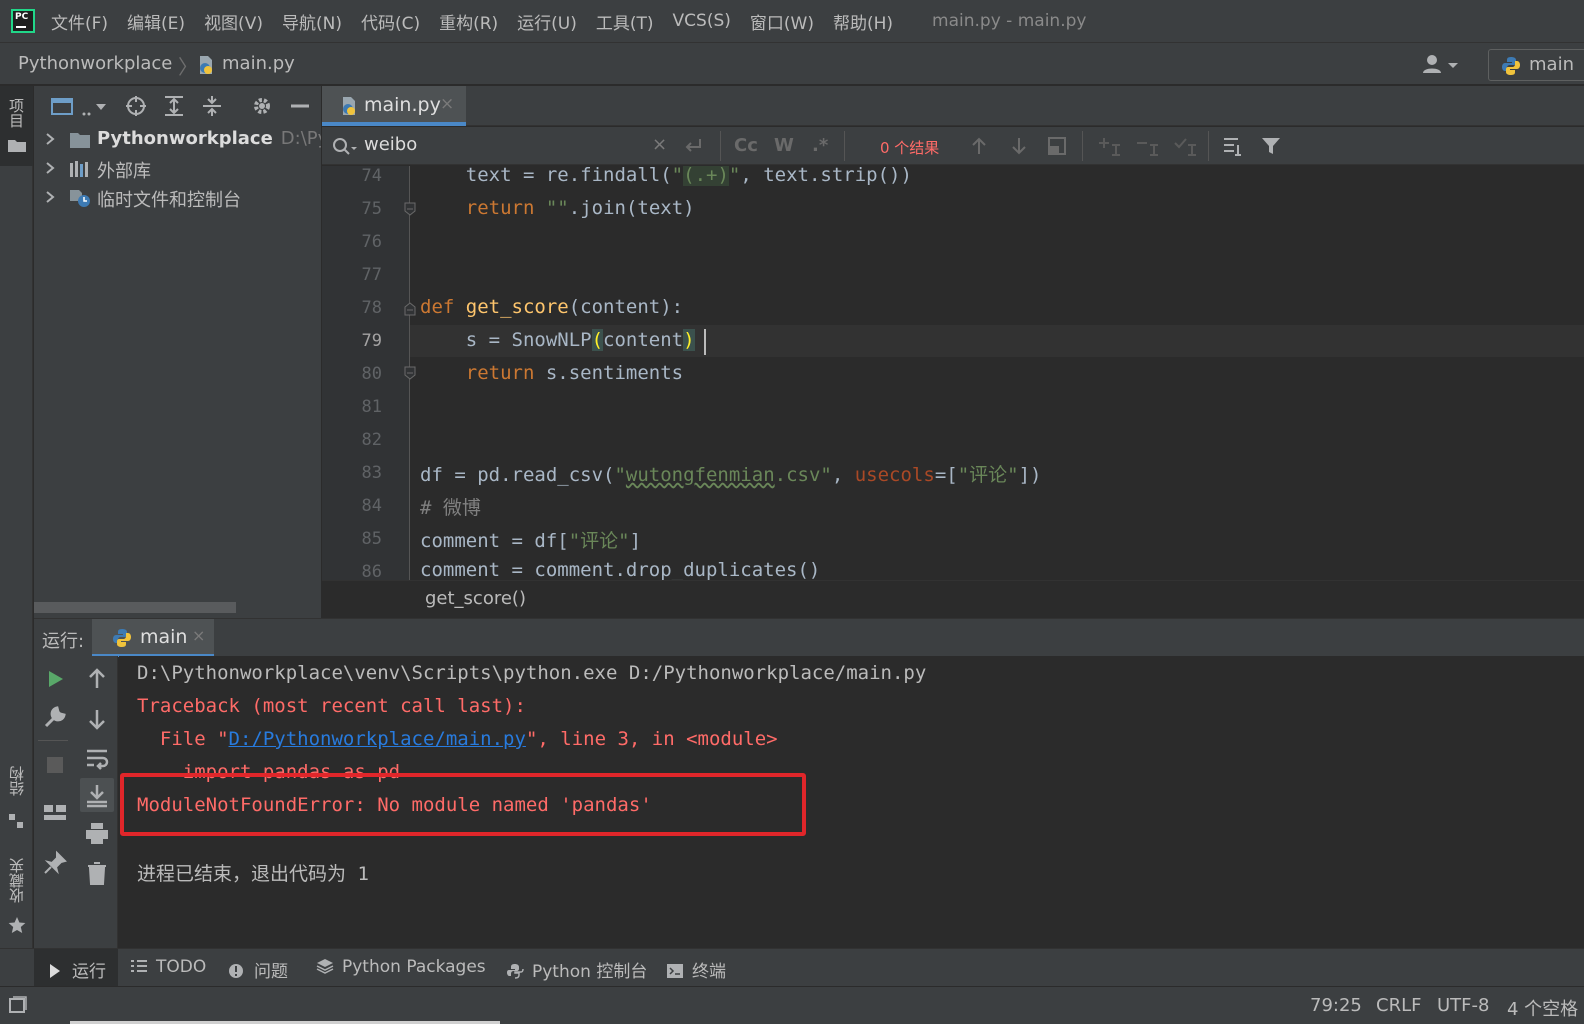 This screenshot has width=1584, height=1024. What do you see at coordinates (97, 873) in the screenshot?
I see `trash-icon` at bounding box center [97, 873].